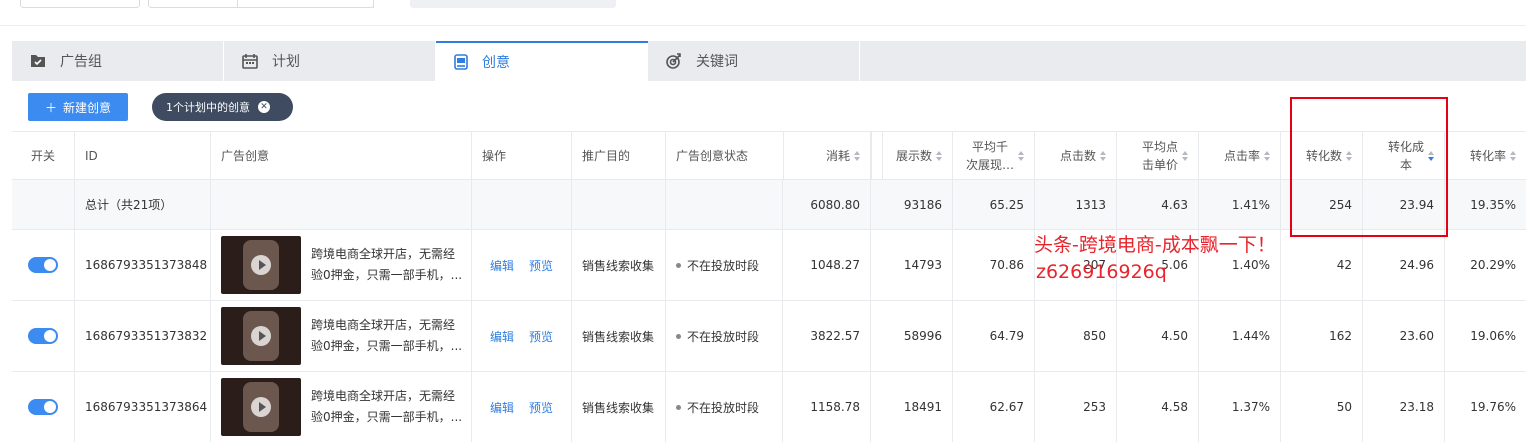 The width and height of the screenshot is (1526, 442). Describe the element at coordinates (912, 155) in the screenshot. I see `col-impressions: 展示数` at that location.